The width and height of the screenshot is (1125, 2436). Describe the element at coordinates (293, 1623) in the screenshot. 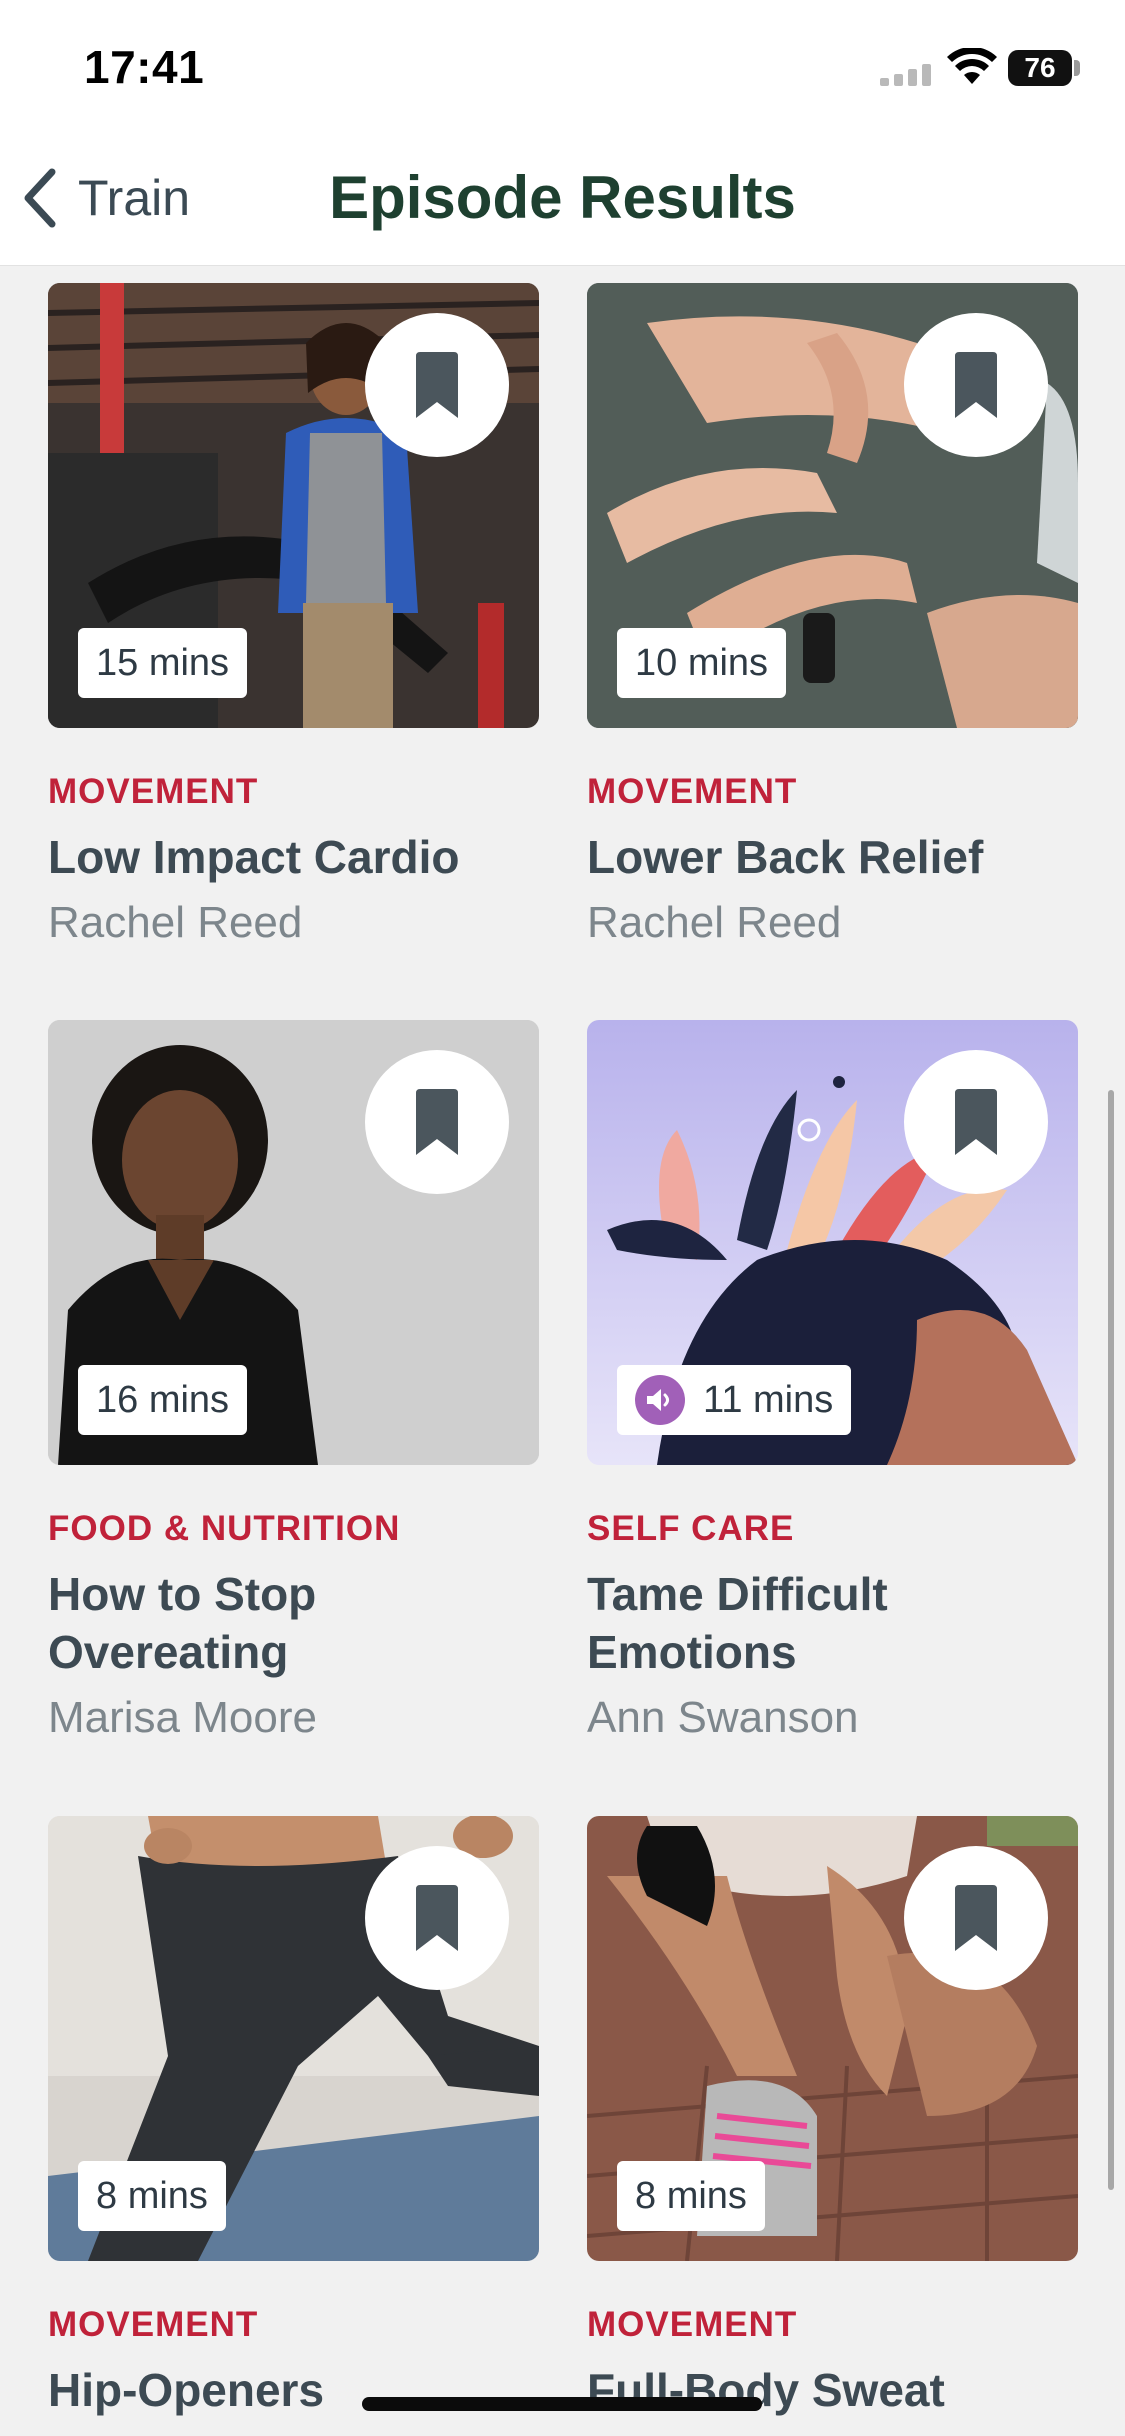

I see `episode-title: How to Stop Overeating` at that location.